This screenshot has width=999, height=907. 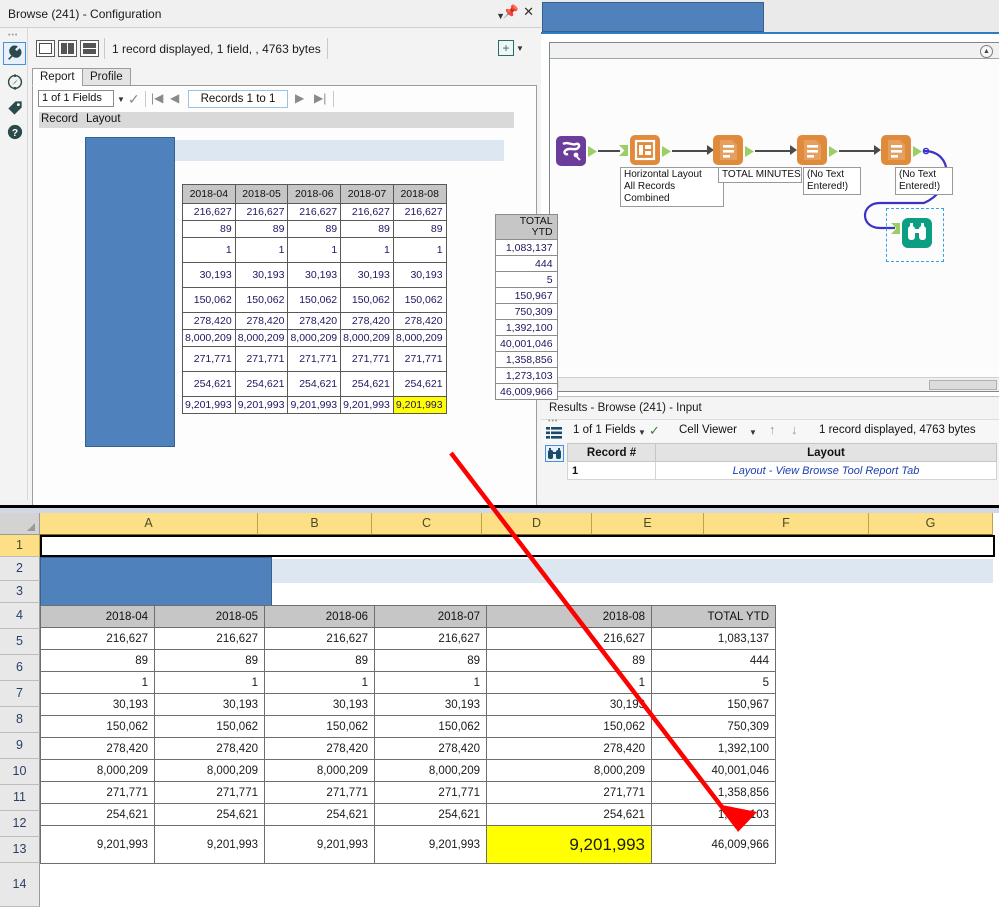 What do you see at coordinates (713, 682) in the screenshot?
I see `sheet-cell: 5` at bounding box center [713, 682].